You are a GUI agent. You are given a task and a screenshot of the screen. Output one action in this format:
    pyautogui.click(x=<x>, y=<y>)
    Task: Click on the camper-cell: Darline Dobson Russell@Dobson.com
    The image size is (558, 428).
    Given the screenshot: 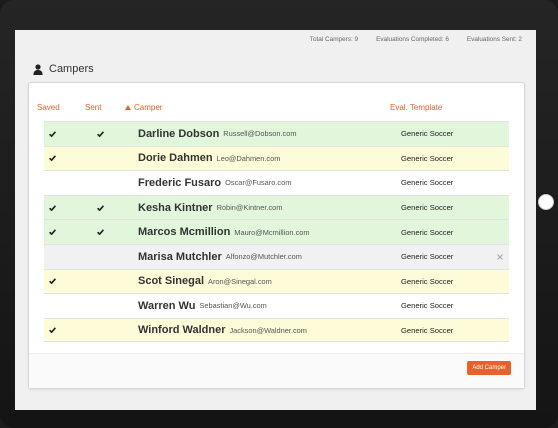 What is the action you would take?
    pyautogui.click(x=217, y=134)
    